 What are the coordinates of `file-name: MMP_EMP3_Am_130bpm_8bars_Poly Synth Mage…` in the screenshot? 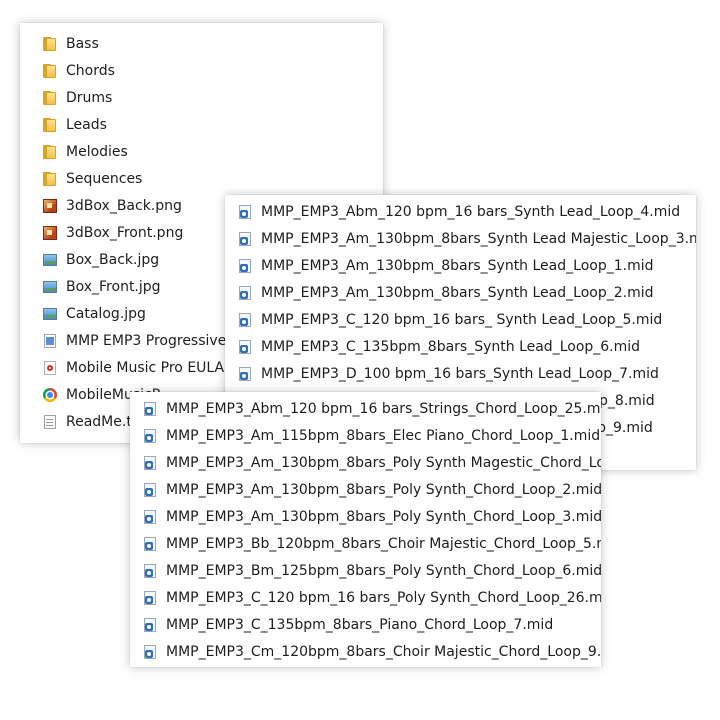 It's located at (383, 462).